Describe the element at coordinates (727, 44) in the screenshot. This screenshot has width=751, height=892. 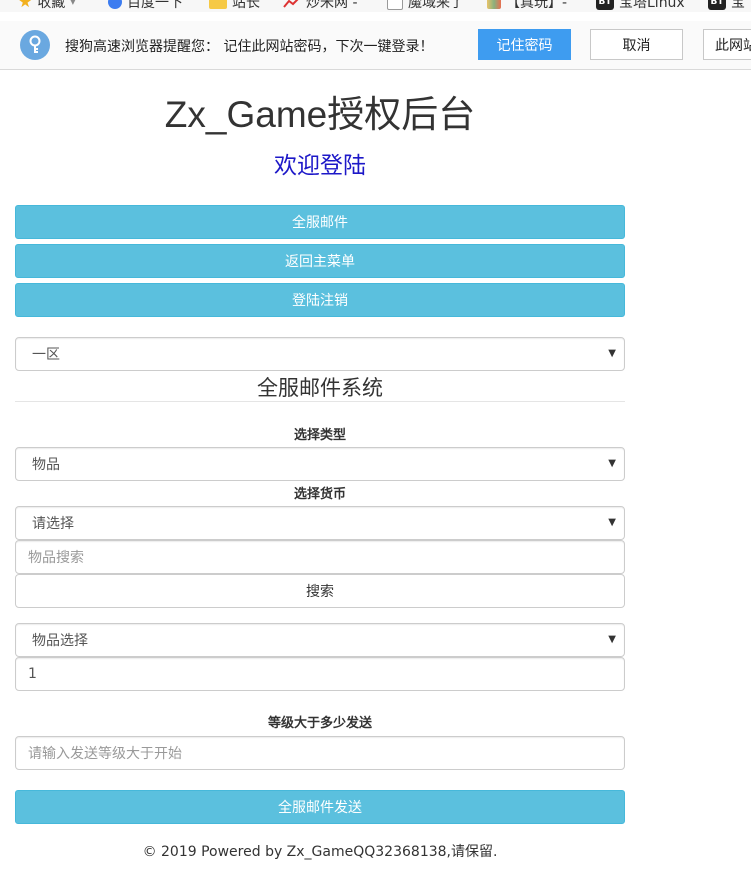
I see `never-for-site-button: 此网站` at that location.